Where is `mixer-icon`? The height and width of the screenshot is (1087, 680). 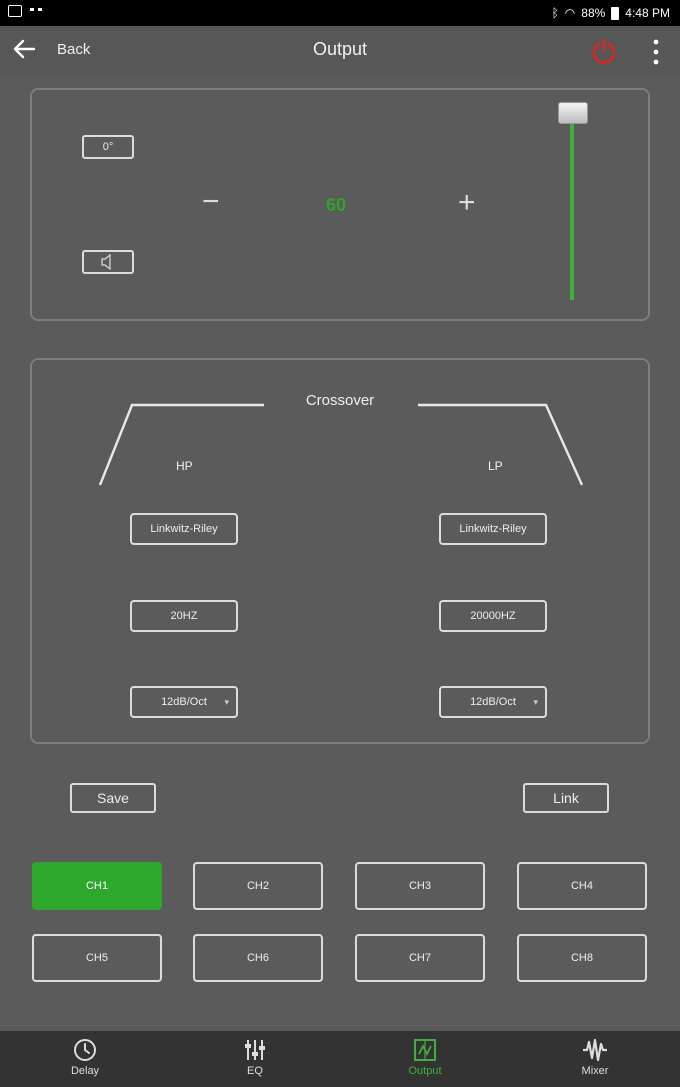 mixer-icon is located at coordinates (595, 1050).